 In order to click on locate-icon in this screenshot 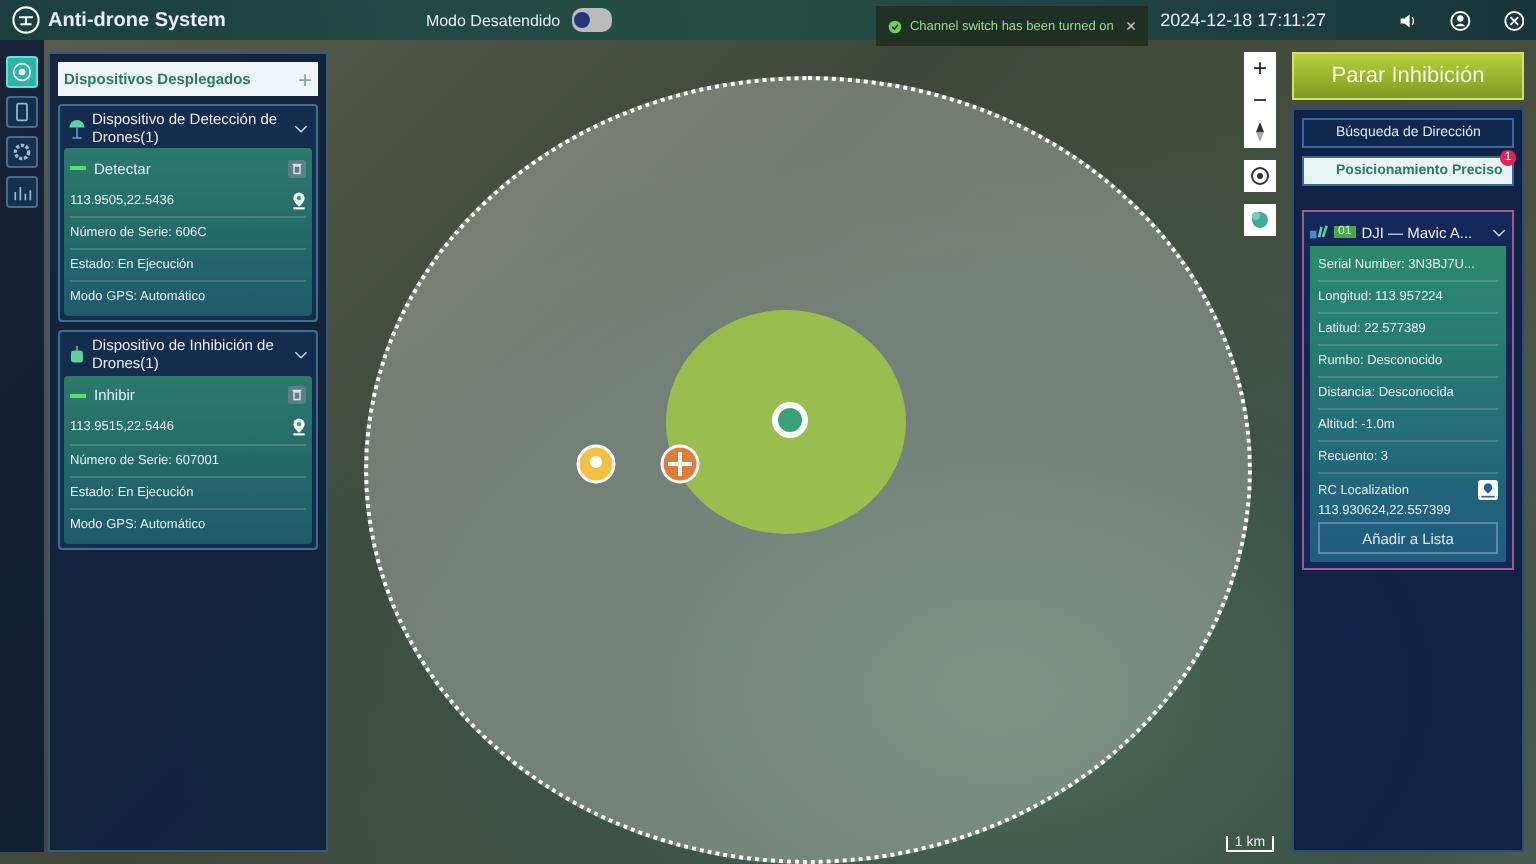, I will do `click(1260, 176)`.